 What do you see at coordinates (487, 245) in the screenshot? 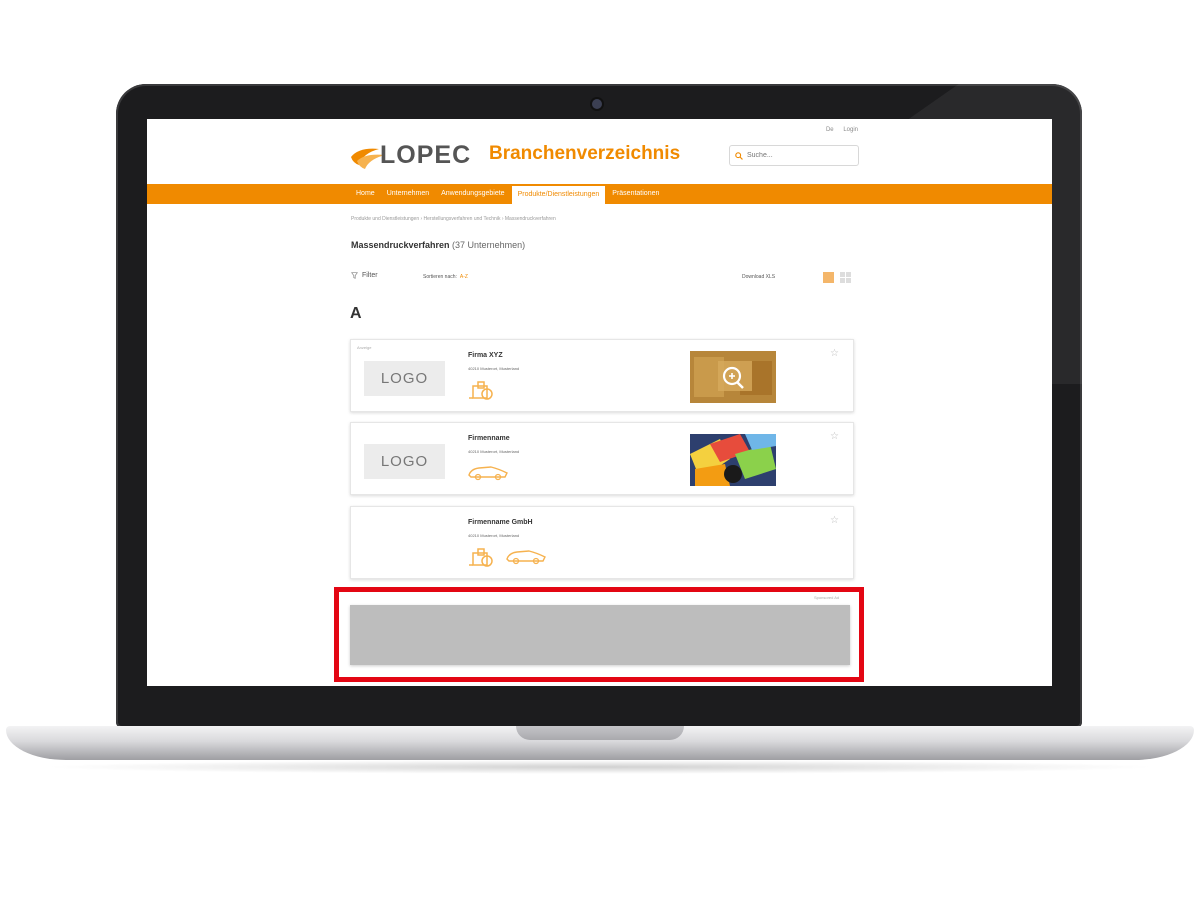
I see `company-count: (37 Unternehmen)` at bounding box center [487, 245].